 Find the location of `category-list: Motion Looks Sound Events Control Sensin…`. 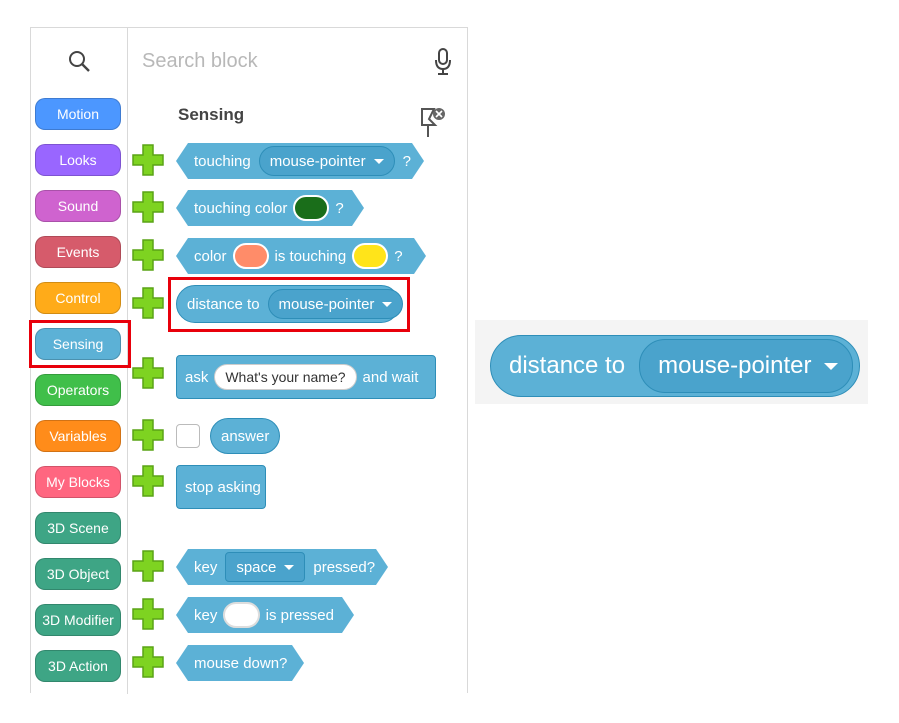

category-list: Motion Looks Sound Events Control Sensin… is located at coordinates (79, 394).